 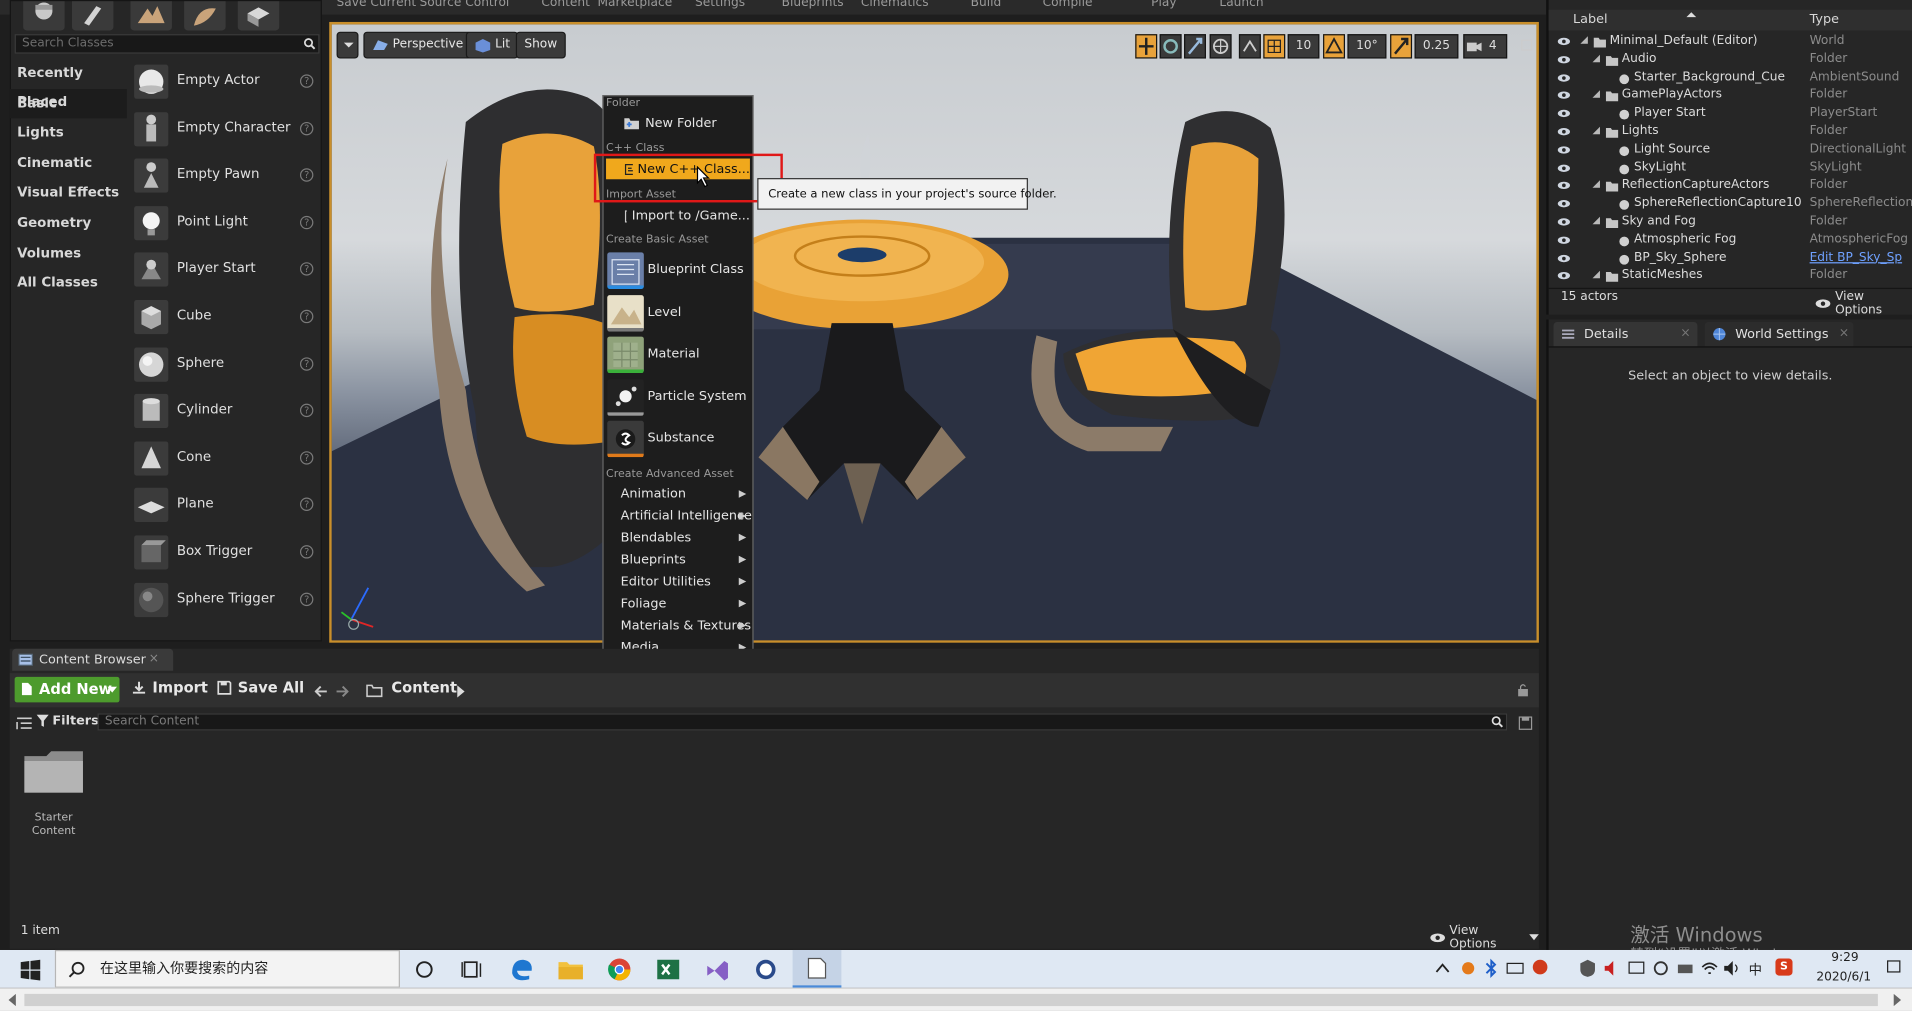 I want to click on sources-panel-icon, so click(x=24, y=723).